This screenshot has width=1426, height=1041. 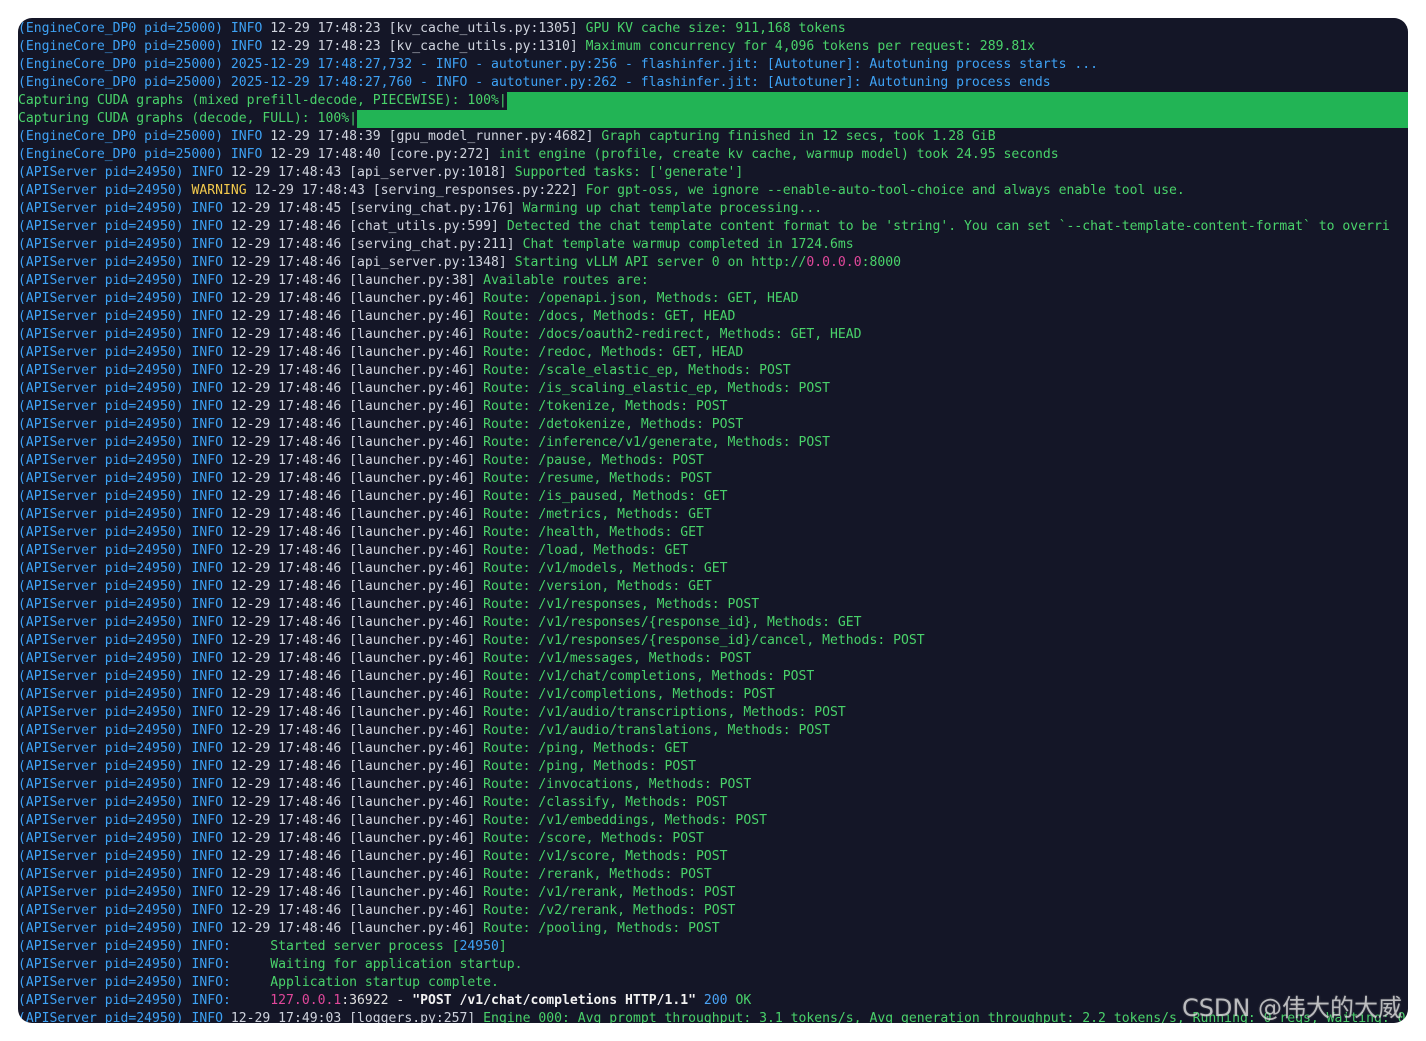 What do you see at coordinates (325, 28) in the screenshot?
I see `log-timestamp: 12-29 17:48:23` at bounding box center [325, 28].